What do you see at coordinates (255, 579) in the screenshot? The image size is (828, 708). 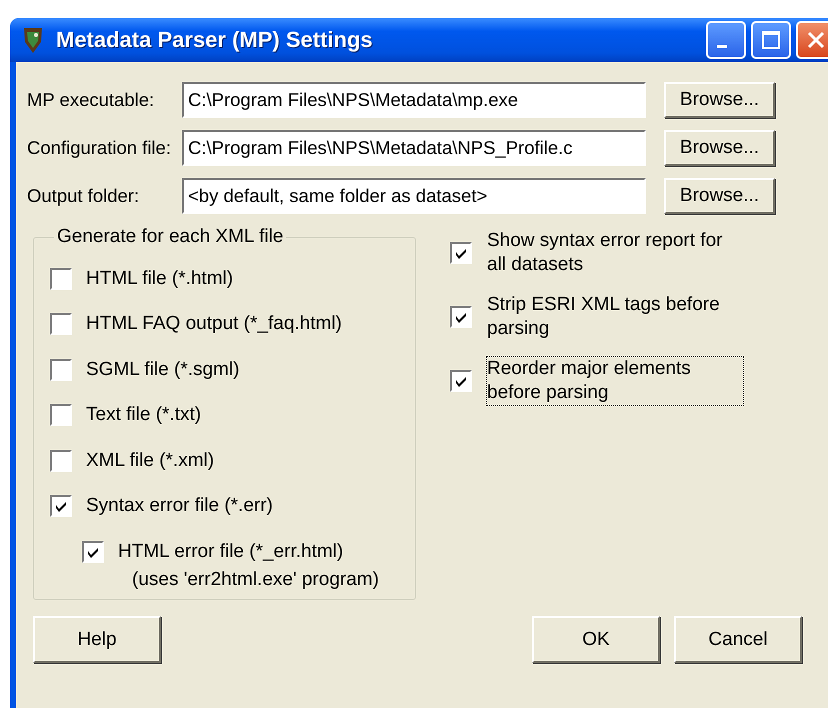 I see `note-text: (uses 'err2html.exe' program)` at bounding box center [255, 579].